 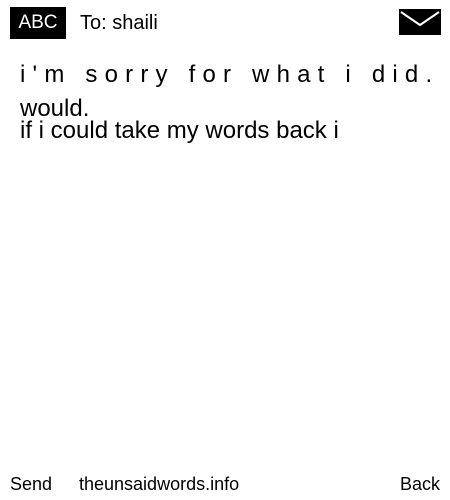 I want to click on envelope-icon, so click(x=420, y=22).